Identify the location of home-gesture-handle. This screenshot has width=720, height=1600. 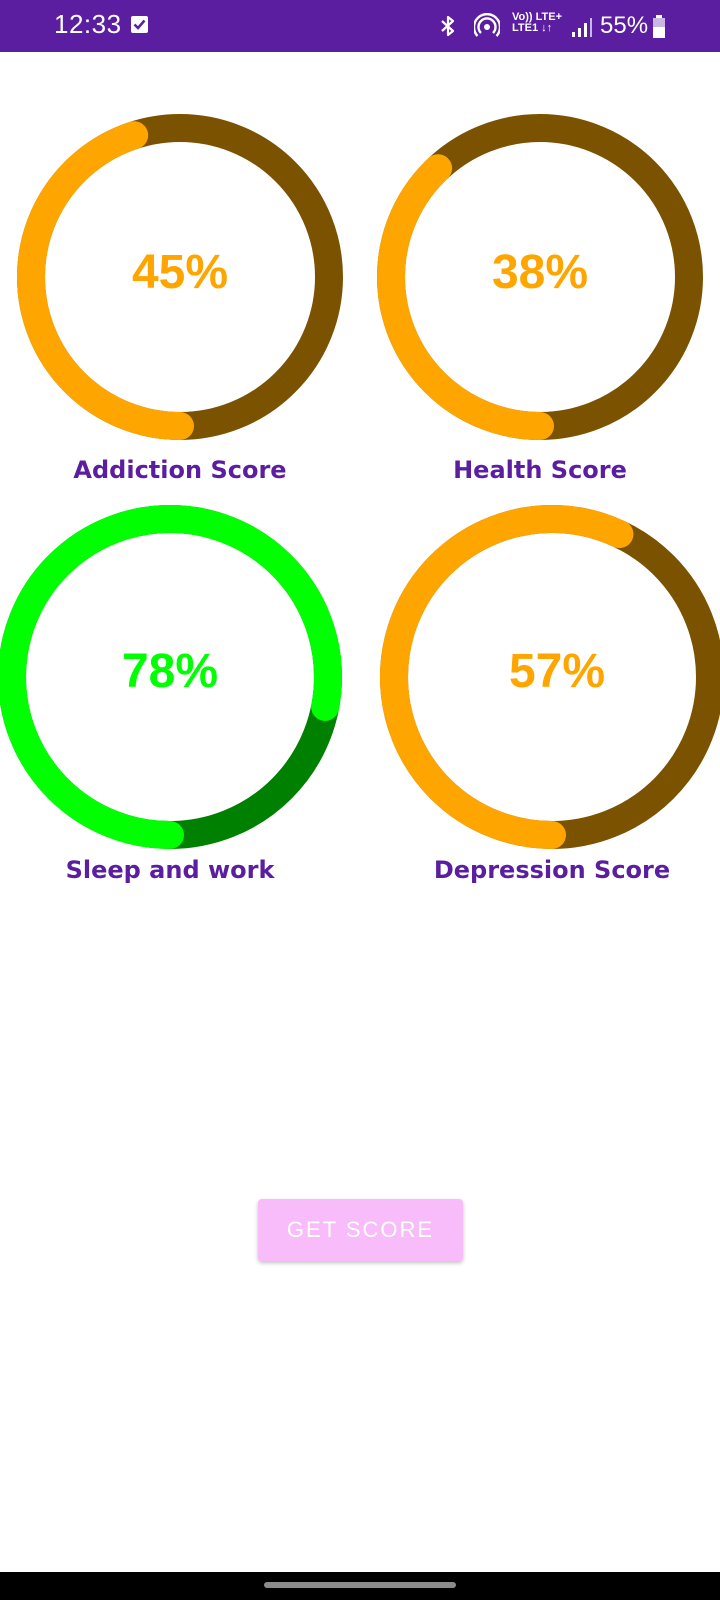
(360, 1585).